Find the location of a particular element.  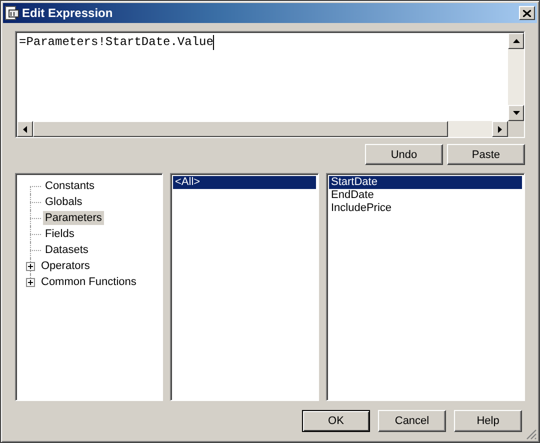

cancel-button: Cancel is located at coordinates (412, 421).